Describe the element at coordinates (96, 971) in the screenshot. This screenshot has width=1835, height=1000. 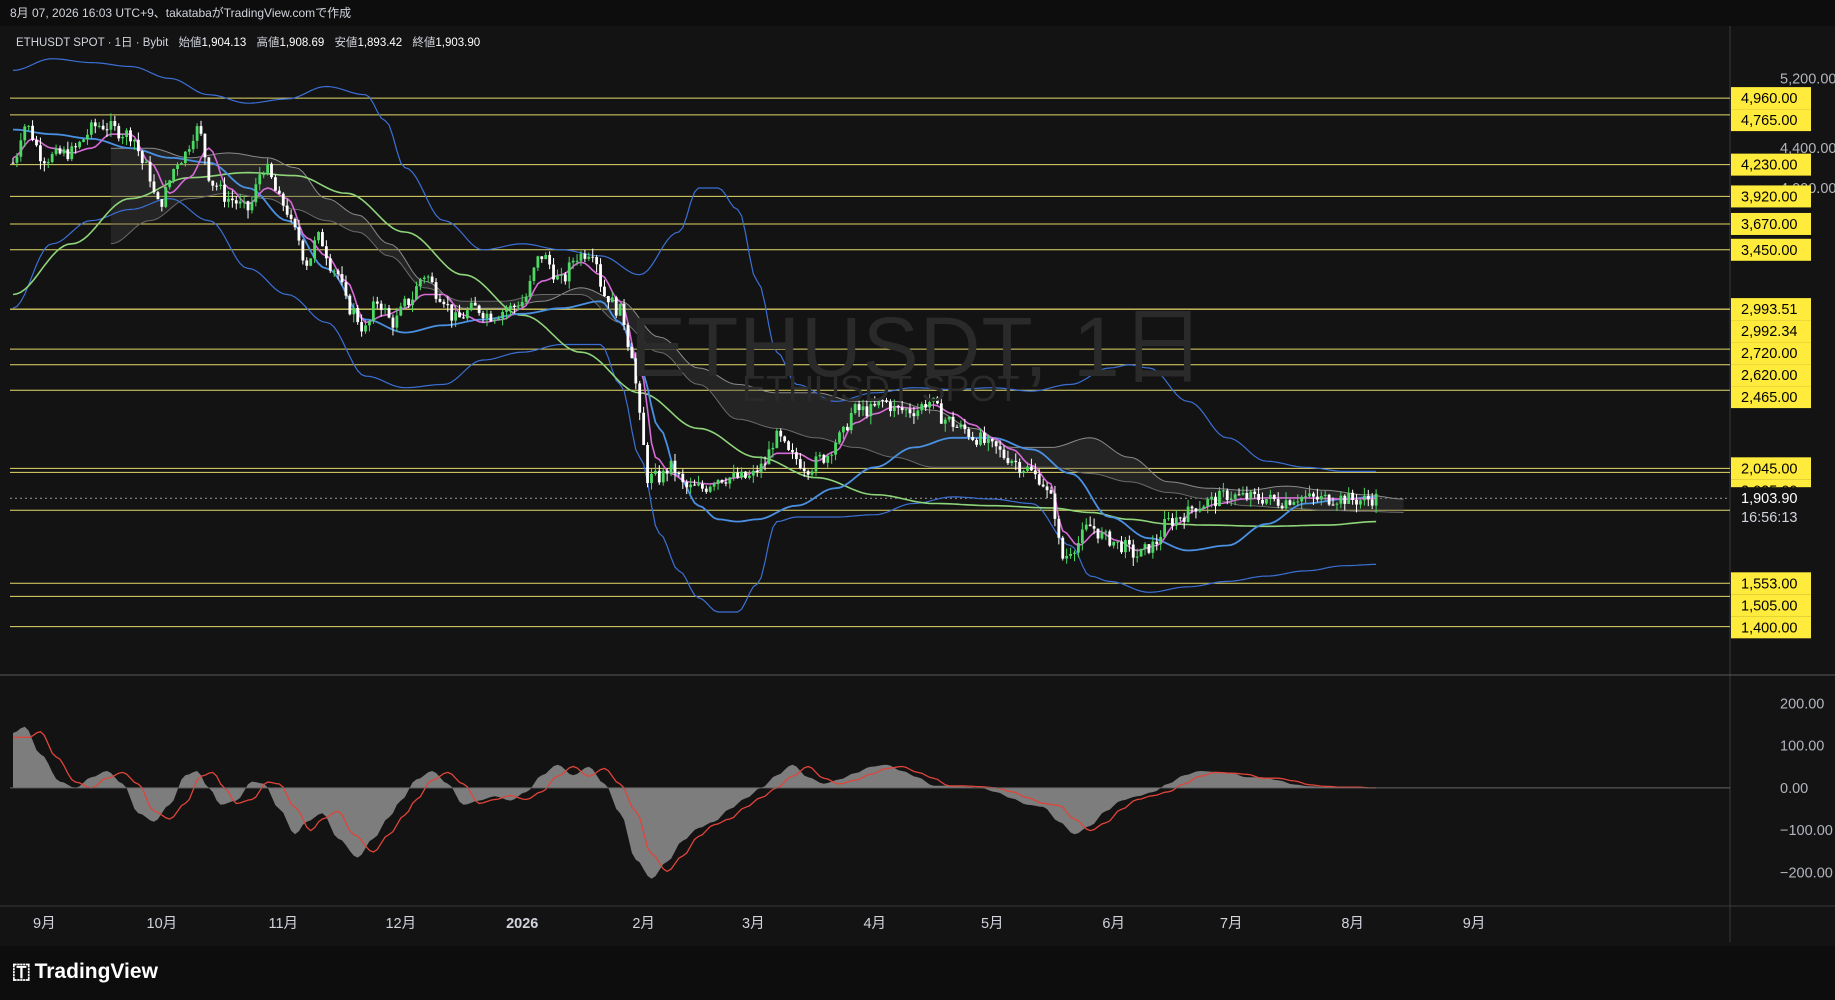
I see `brand-label: TradingView` at that location.